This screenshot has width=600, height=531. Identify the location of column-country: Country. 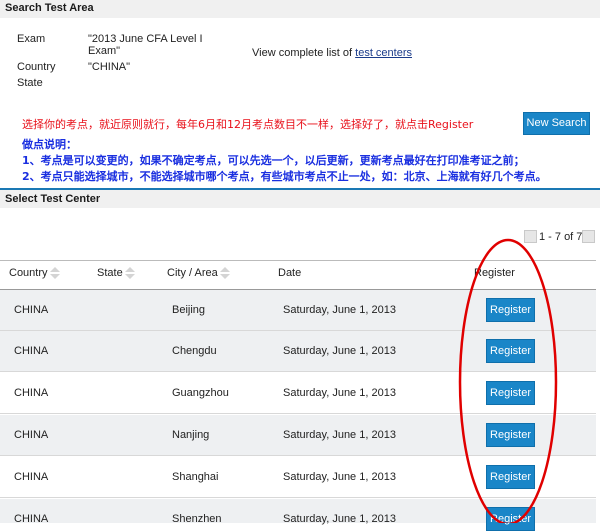
(34, 273).